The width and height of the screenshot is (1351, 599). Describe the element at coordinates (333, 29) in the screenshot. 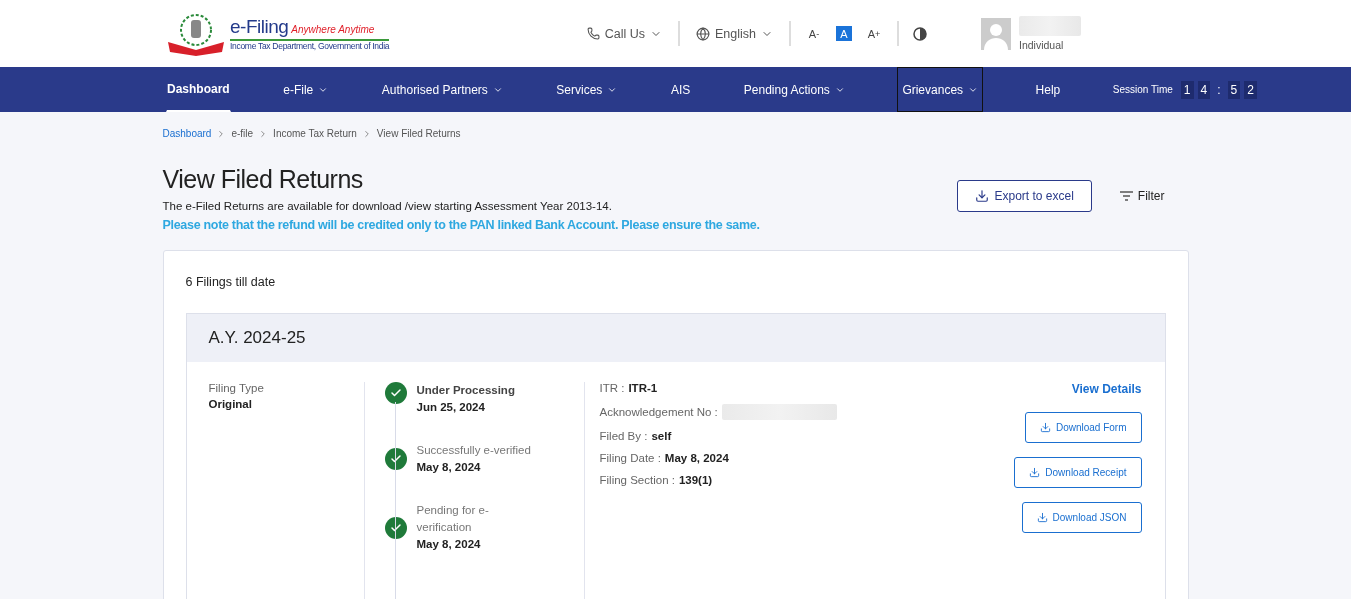

I see `logo-tagline: Anywhere Anytime` at that location.